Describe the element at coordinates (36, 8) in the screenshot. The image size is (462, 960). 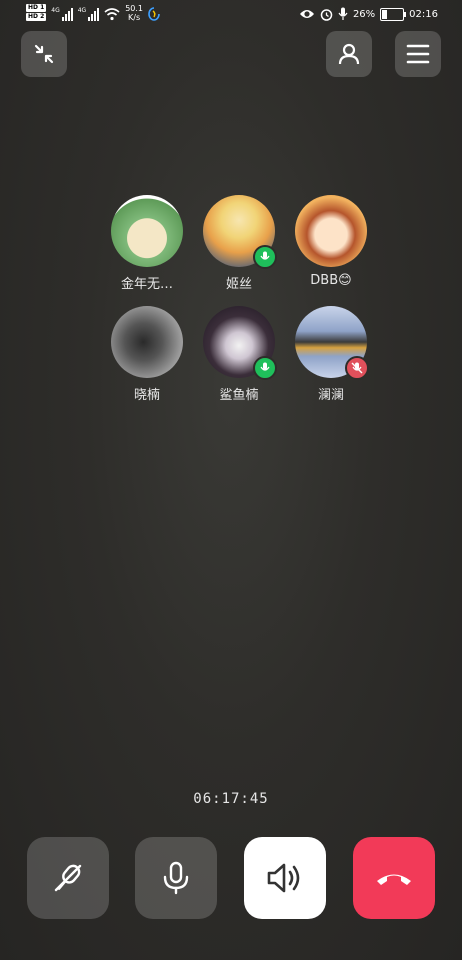
I see `sim1-badge: HD 1` at that location.